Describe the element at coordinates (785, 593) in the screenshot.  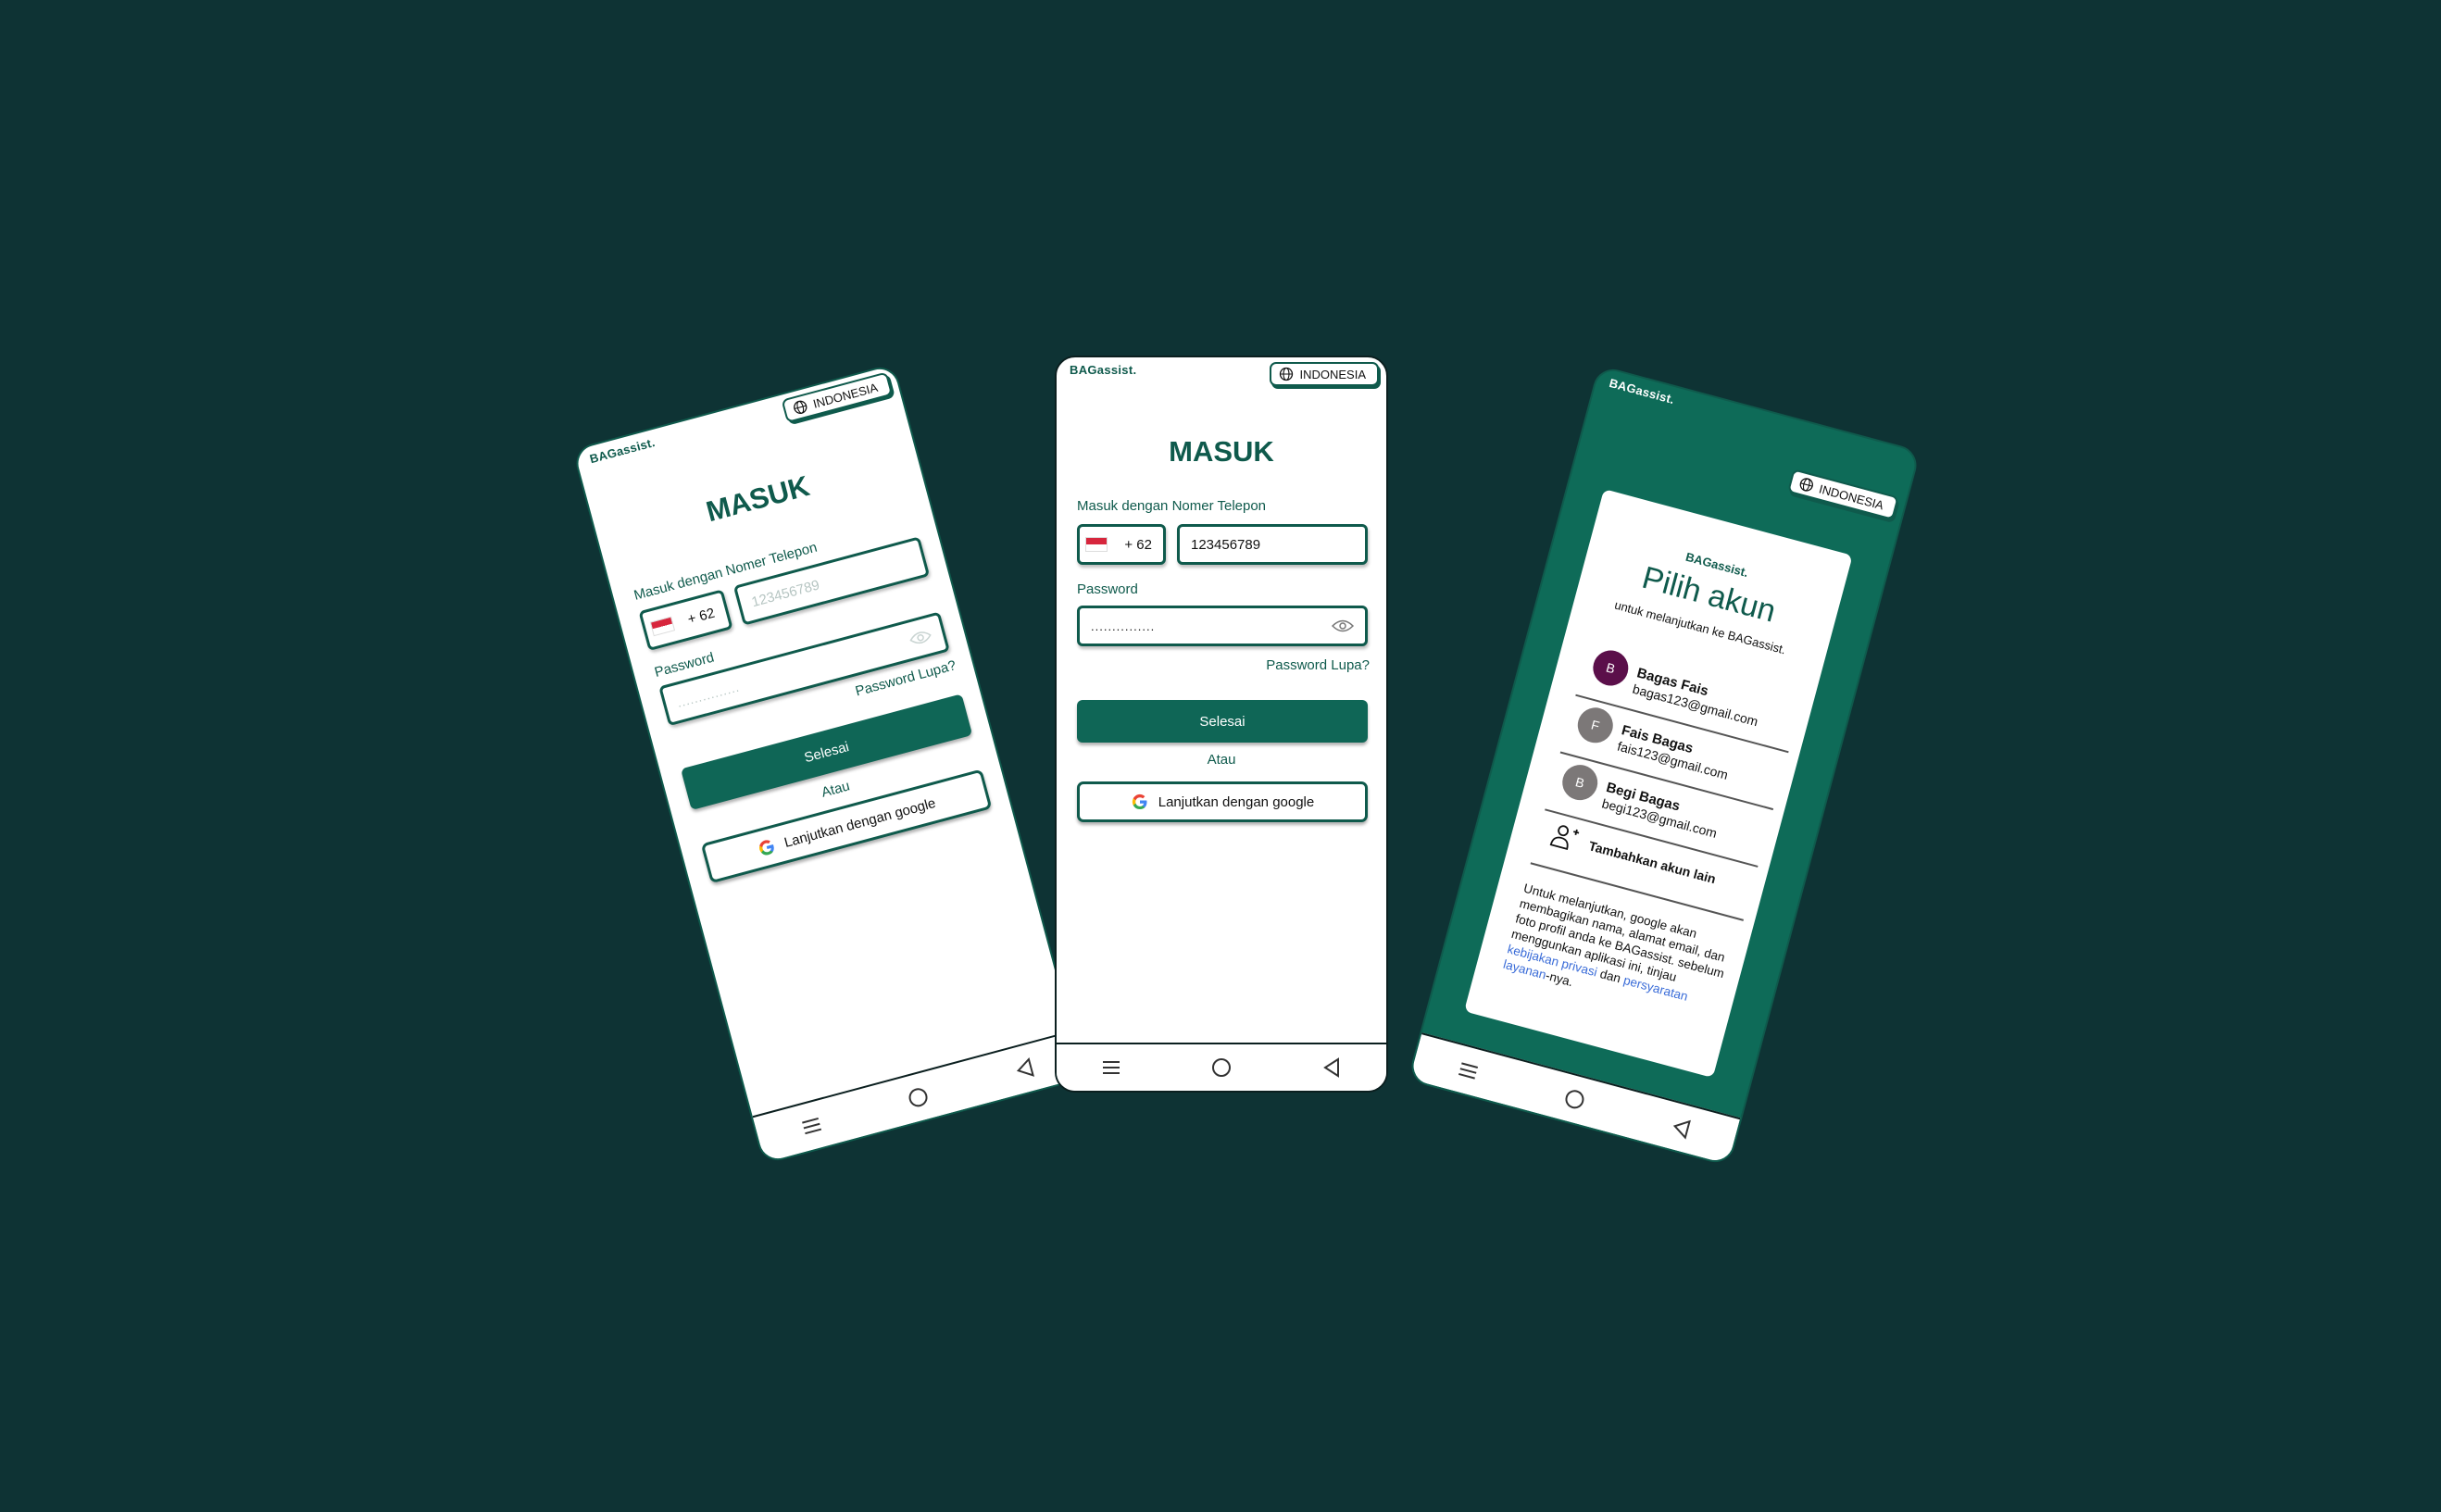
I see `phone-placeholder: 123456789` at that location.